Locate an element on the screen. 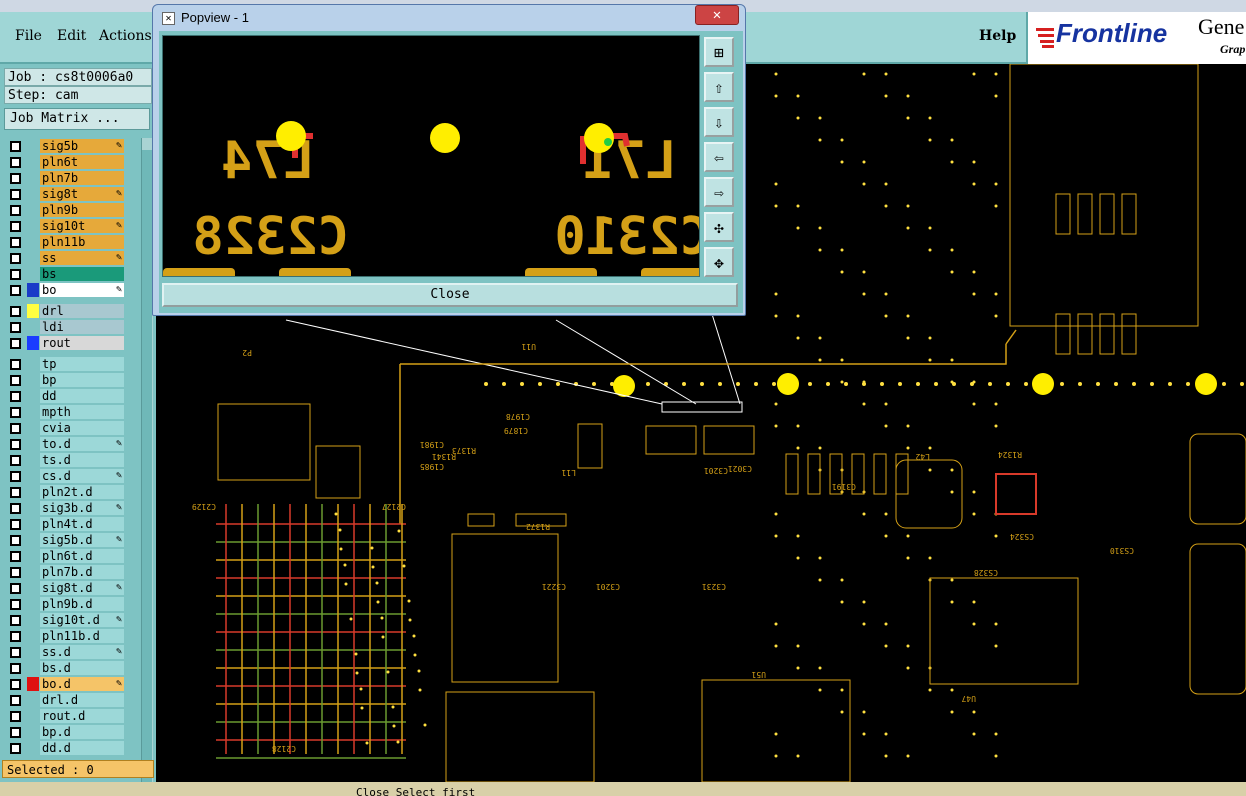  layer-row-bo-d: bo.d ✎ is located at coordinates (71, 684).